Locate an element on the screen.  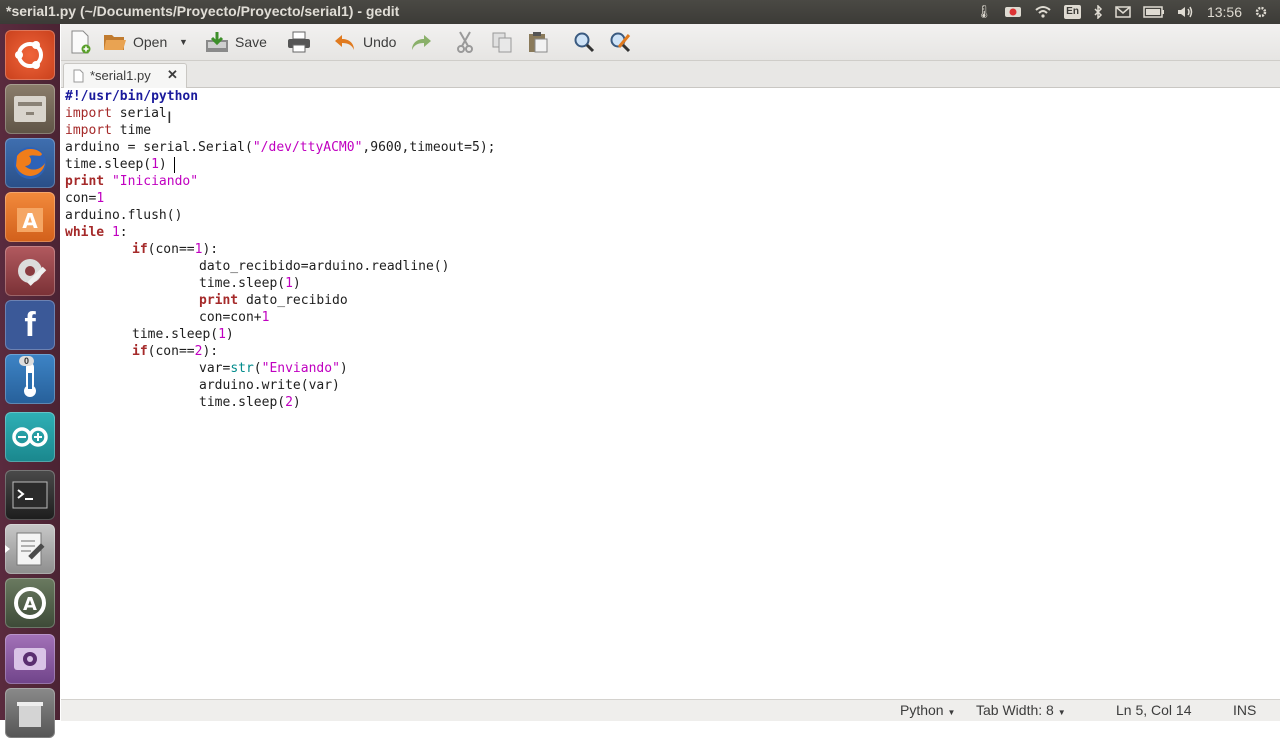
text-editor-icon is located at coordinates (30, 549).